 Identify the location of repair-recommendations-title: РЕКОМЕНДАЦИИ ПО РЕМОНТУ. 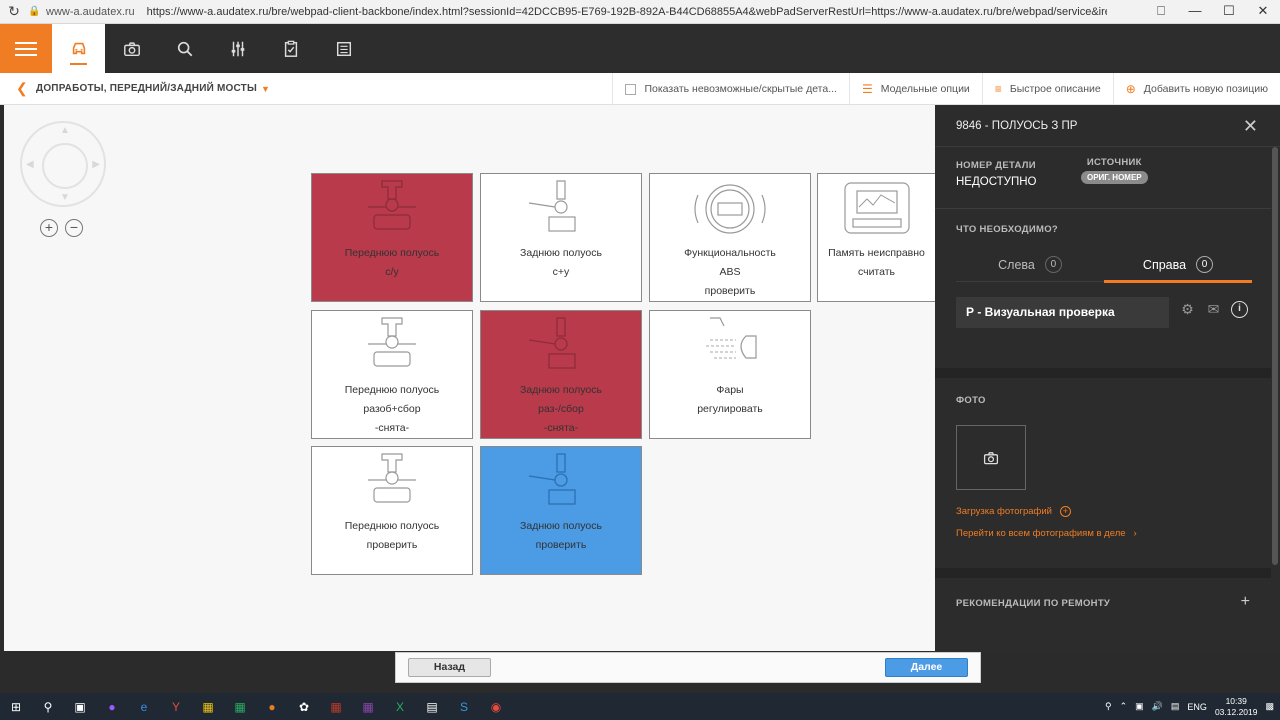
(1033, 603).